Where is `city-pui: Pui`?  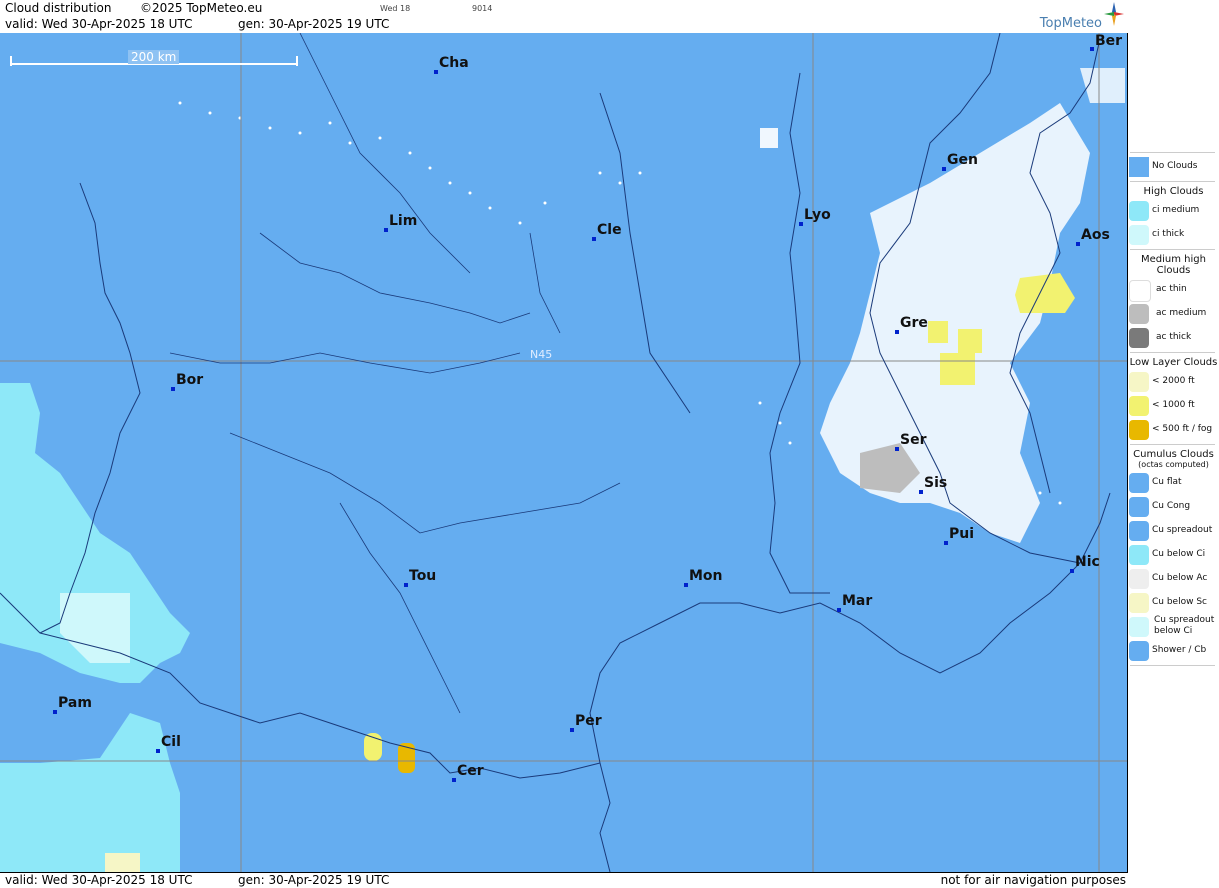
city-pui: Pui is located at coordinates (959, 535).